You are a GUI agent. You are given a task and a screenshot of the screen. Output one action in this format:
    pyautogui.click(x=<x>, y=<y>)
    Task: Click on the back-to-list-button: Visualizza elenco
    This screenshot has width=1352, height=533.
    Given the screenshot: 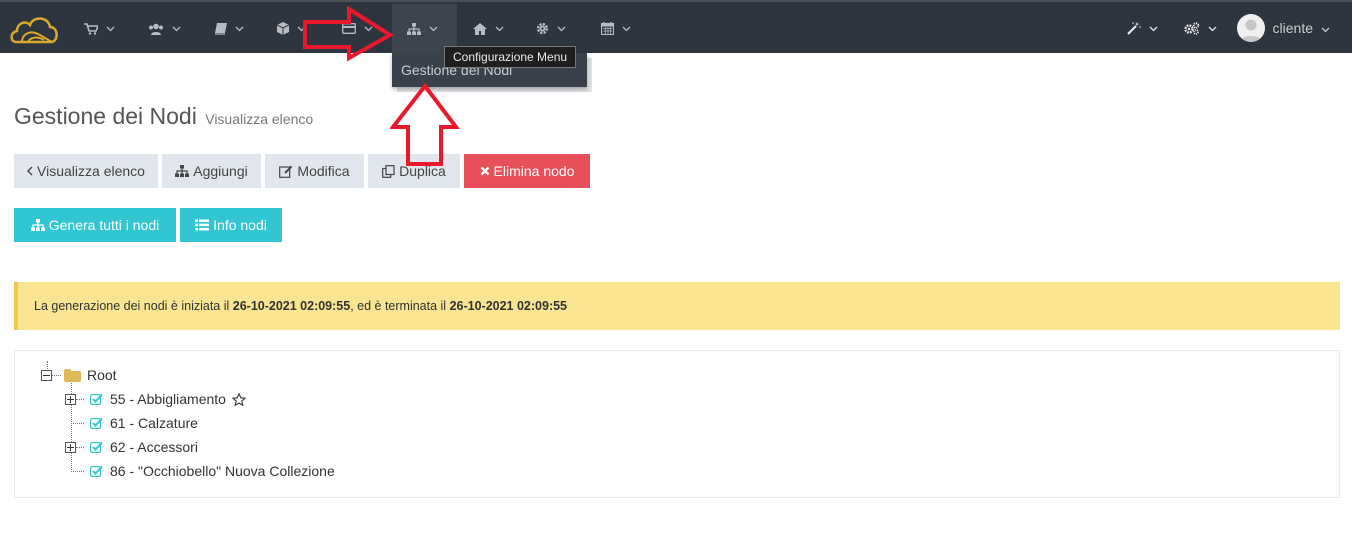 What is the action you would take?
    pyautogui.click(x=86, y=171)
    